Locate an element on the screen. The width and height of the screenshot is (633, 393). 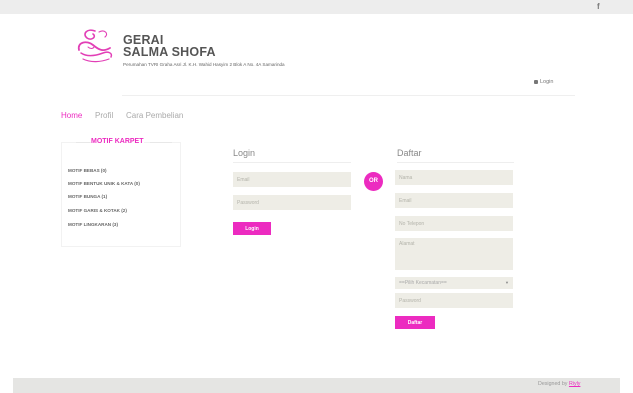
login-password-input is located at coordinates (292, 202).